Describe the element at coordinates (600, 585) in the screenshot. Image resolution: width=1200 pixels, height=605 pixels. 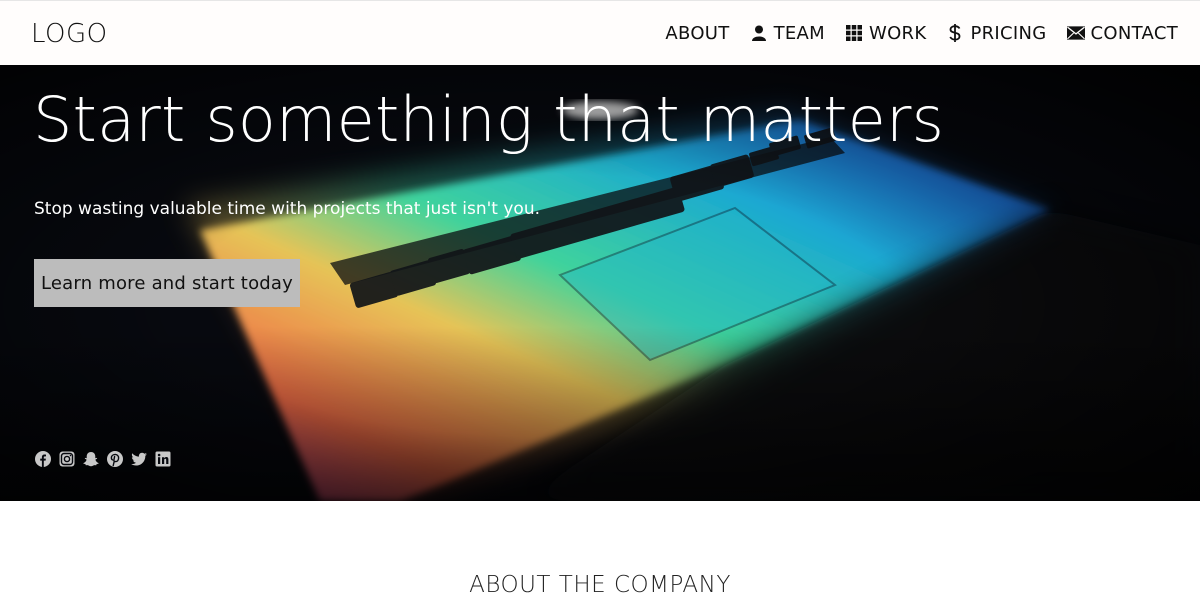
I see `about-section-title: ABOUT THE COMPANY` at that location.